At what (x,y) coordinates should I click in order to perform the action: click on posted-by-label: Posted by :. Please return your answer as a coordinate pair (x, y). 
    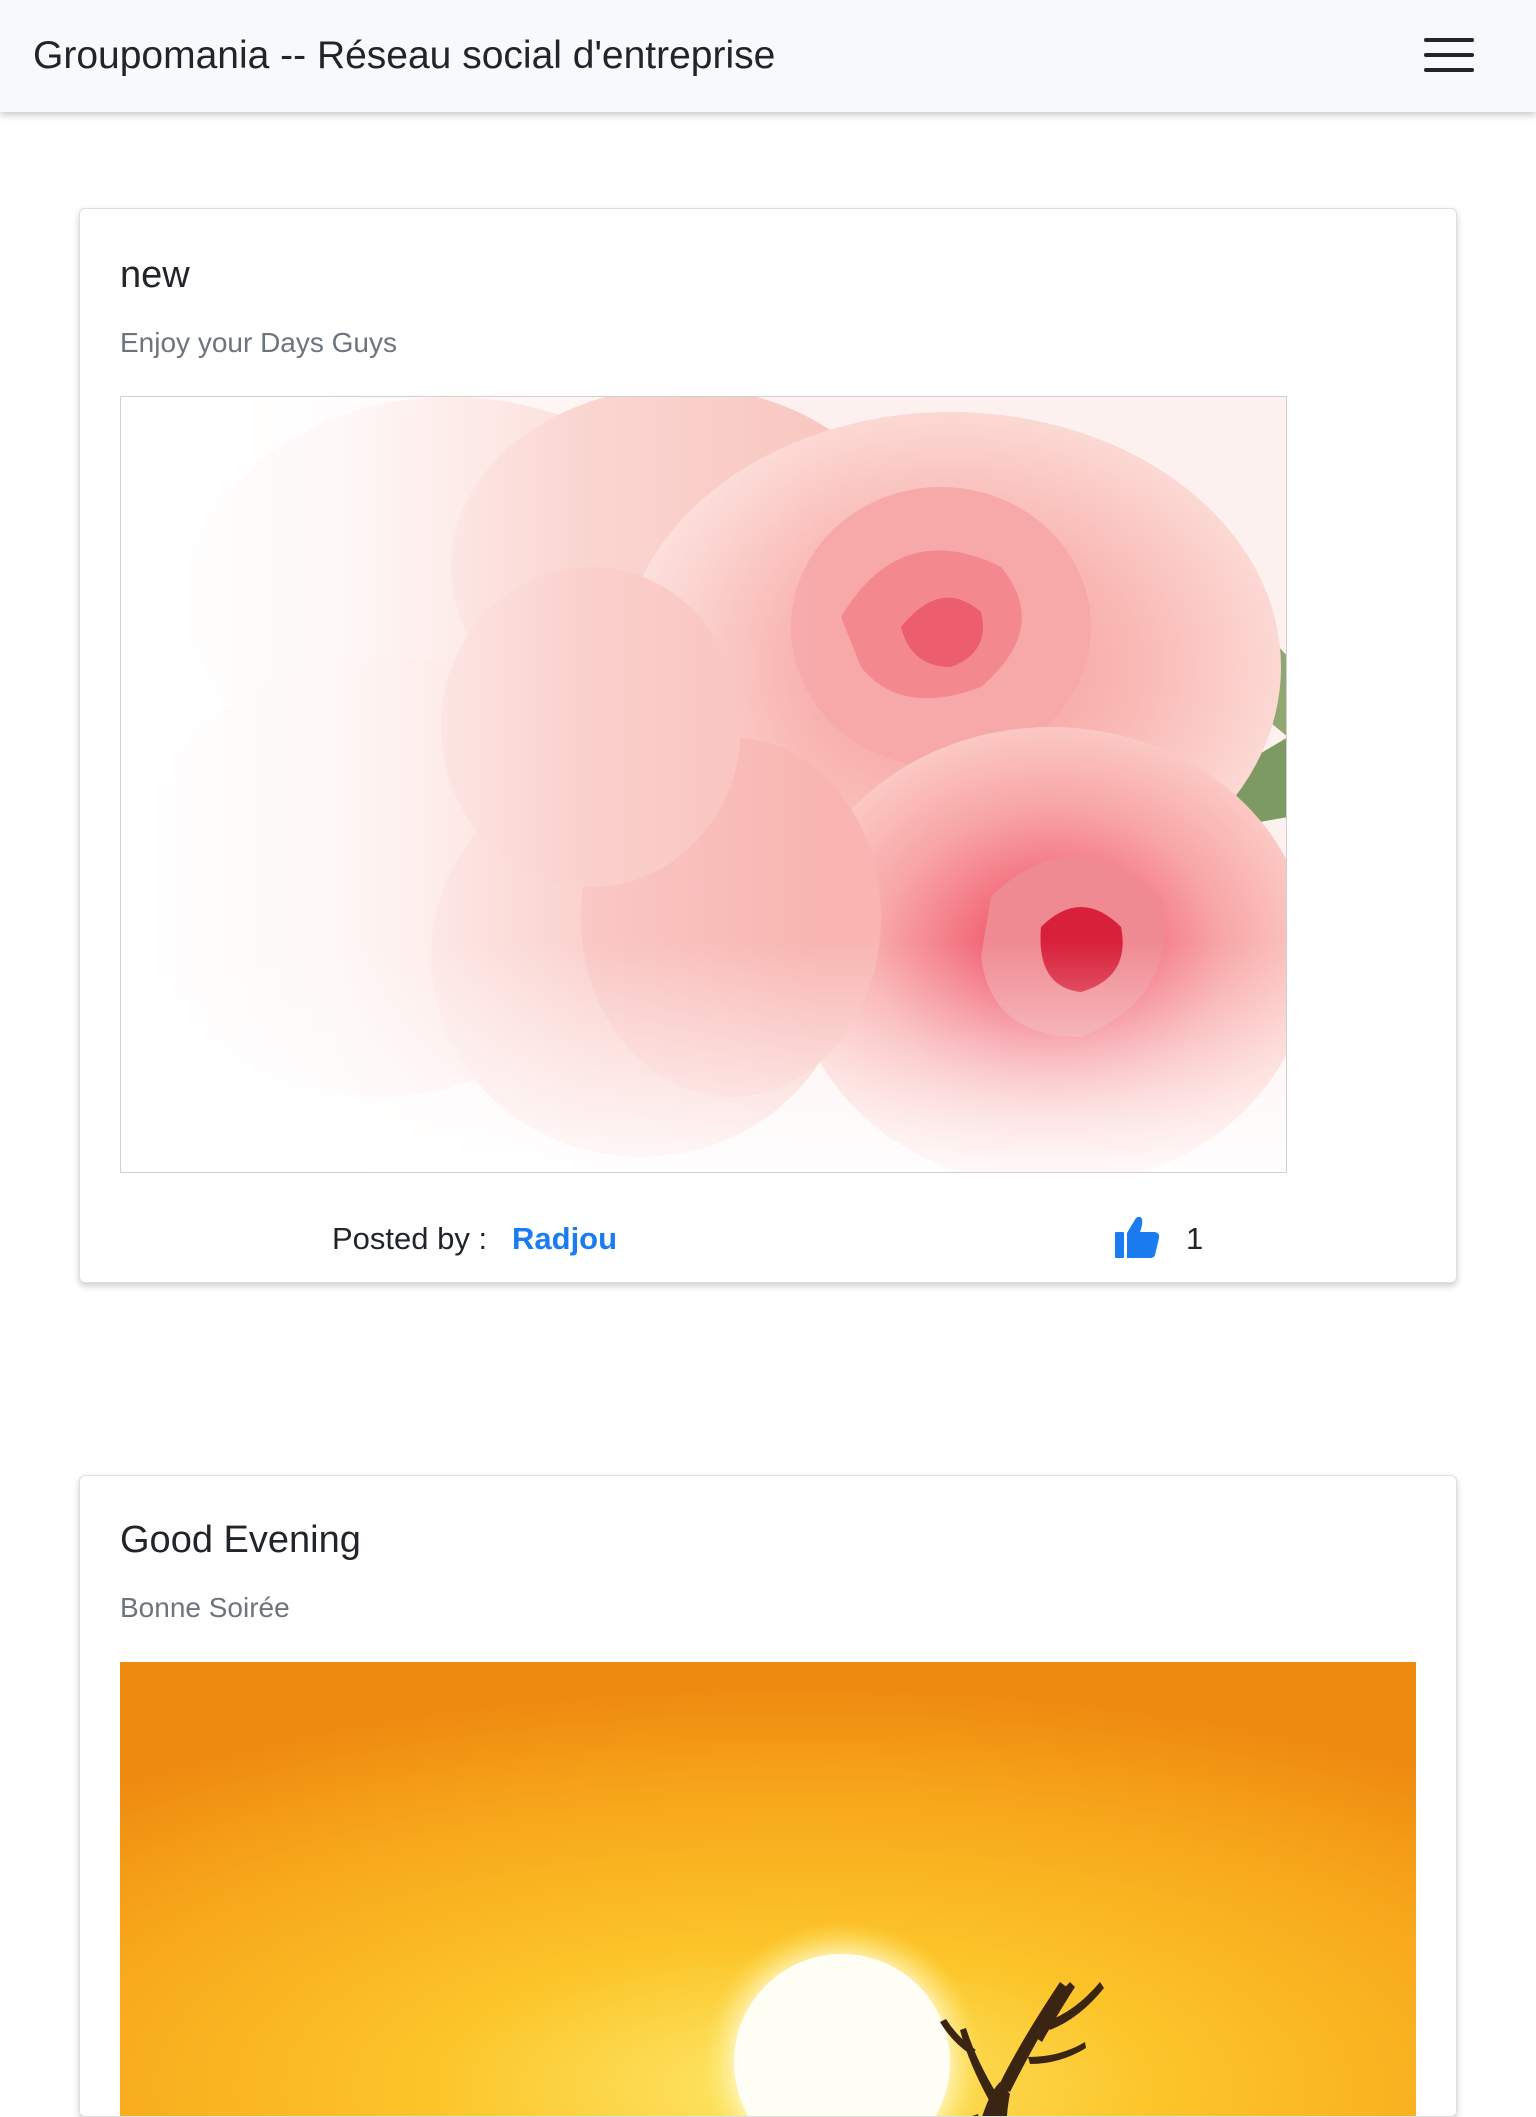
    Looking at the image, I should click on (410, 1238).